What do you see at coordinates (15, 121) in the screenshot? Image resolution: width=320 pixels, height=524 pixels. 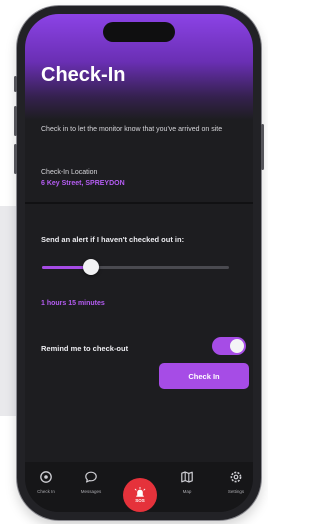 I see `volume-up-button` at bounding box center [15, 121].